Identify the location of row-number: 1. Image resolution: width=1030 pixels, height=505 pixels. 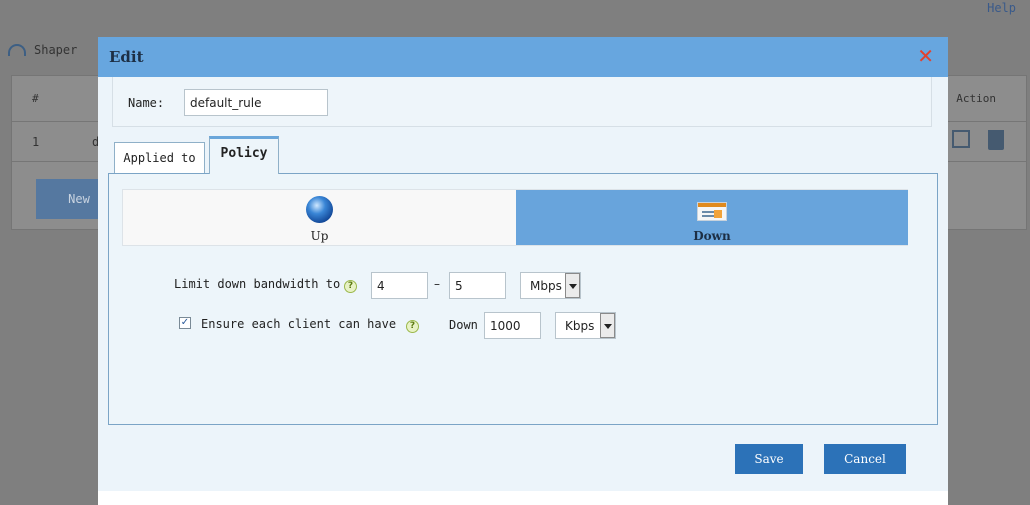
(36, 142).